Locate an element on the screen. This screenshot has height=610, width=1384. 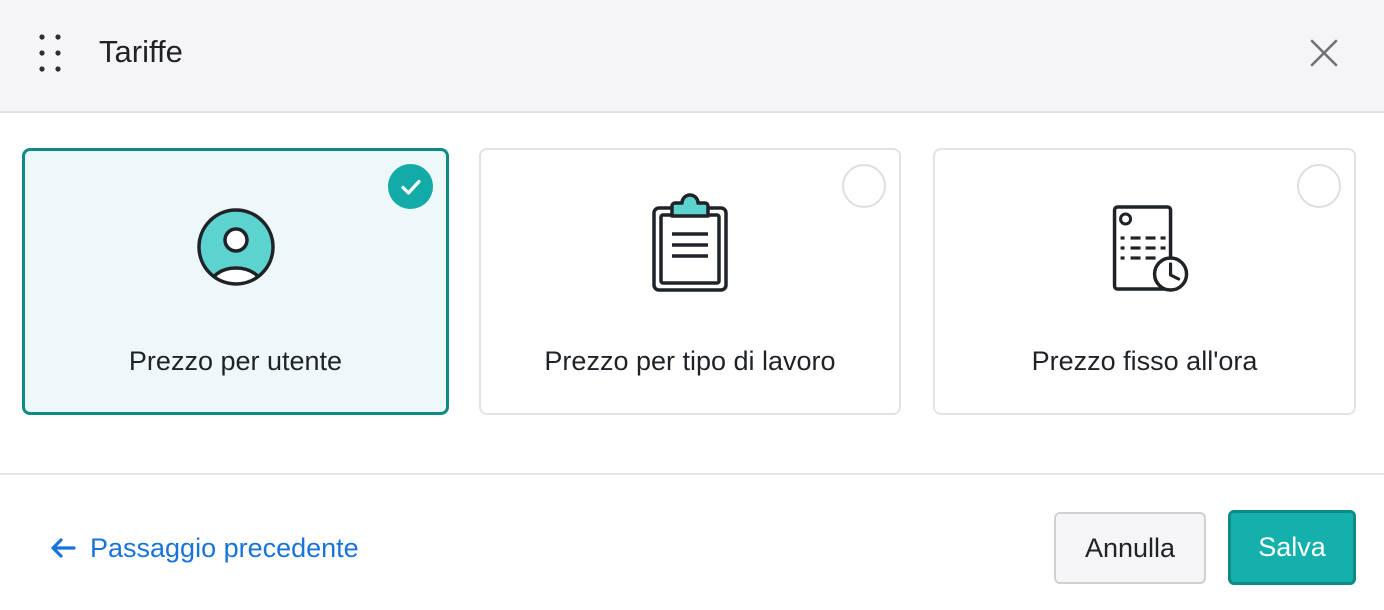
arrow-left-icon is located at coordinates (63, 548).